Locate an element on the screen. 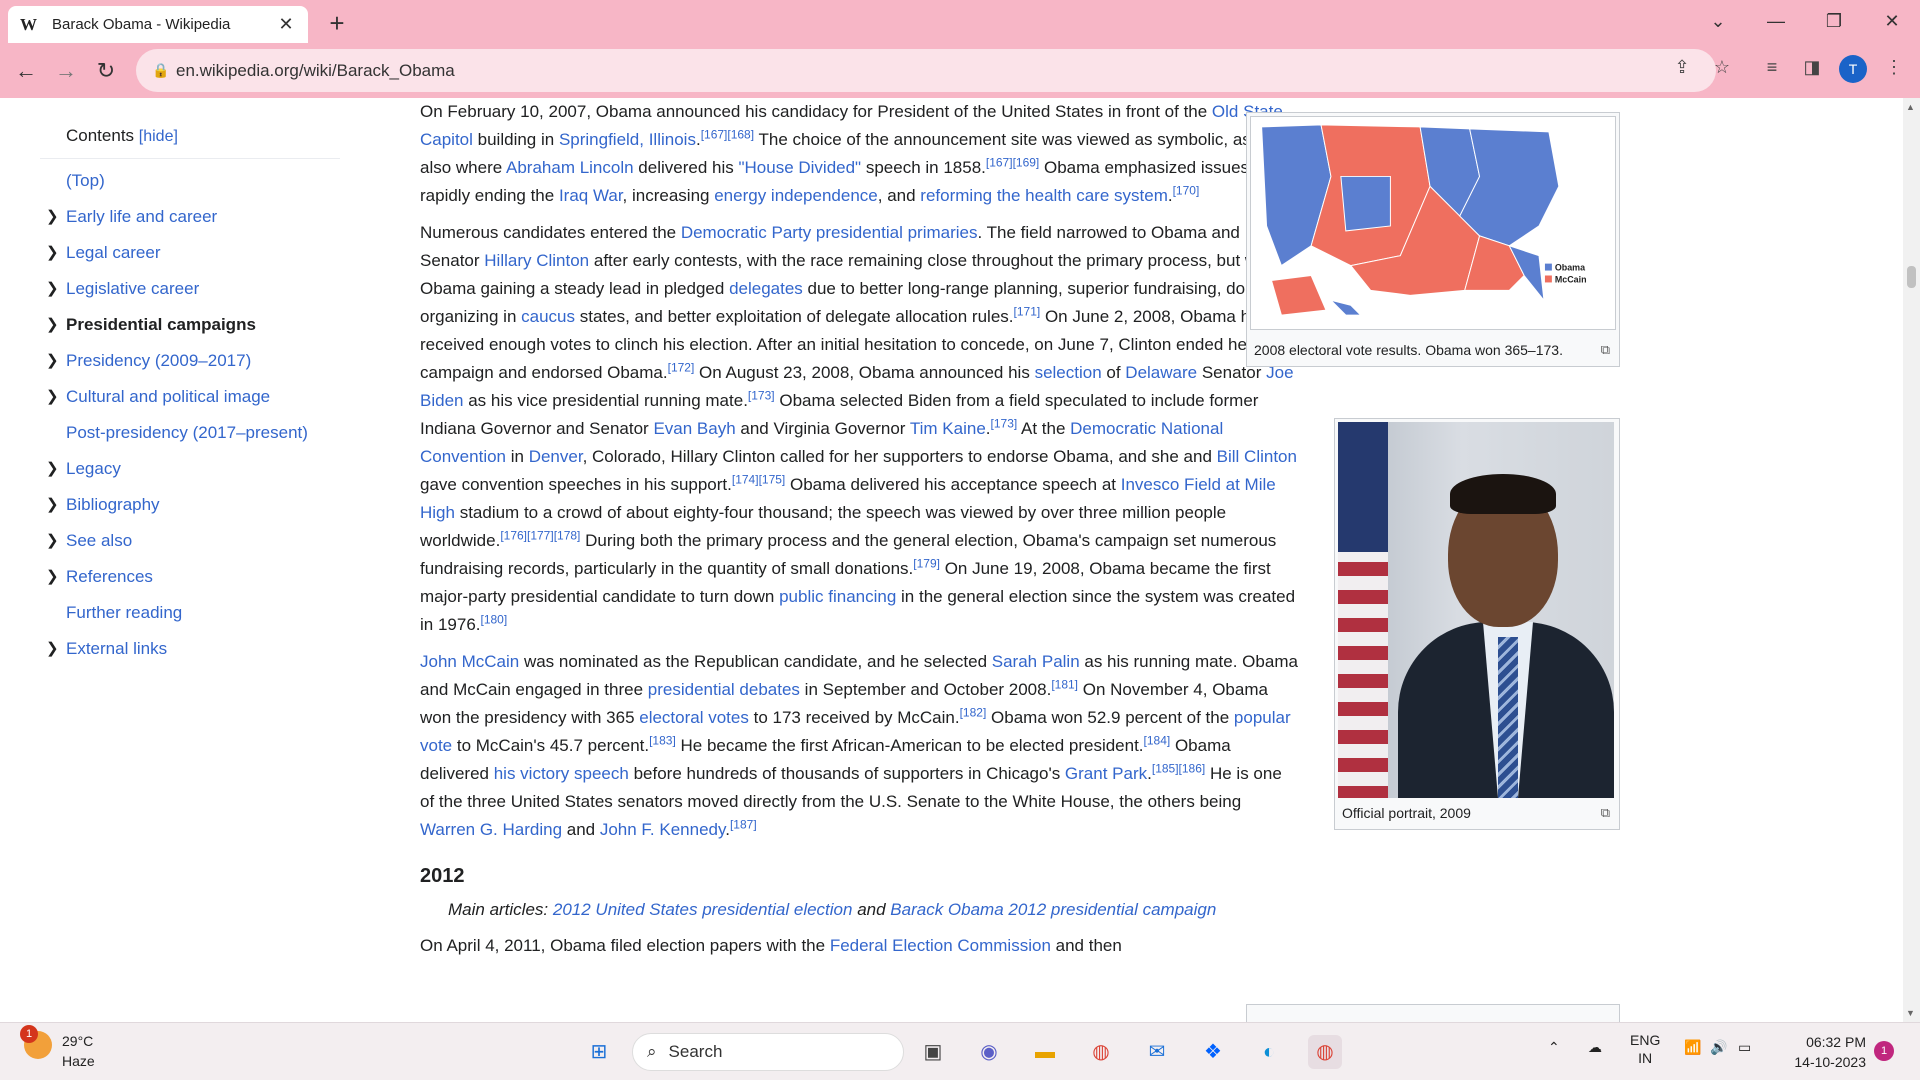  bookmark-star-icon: ☆ is located at coordinates (1722, 67).